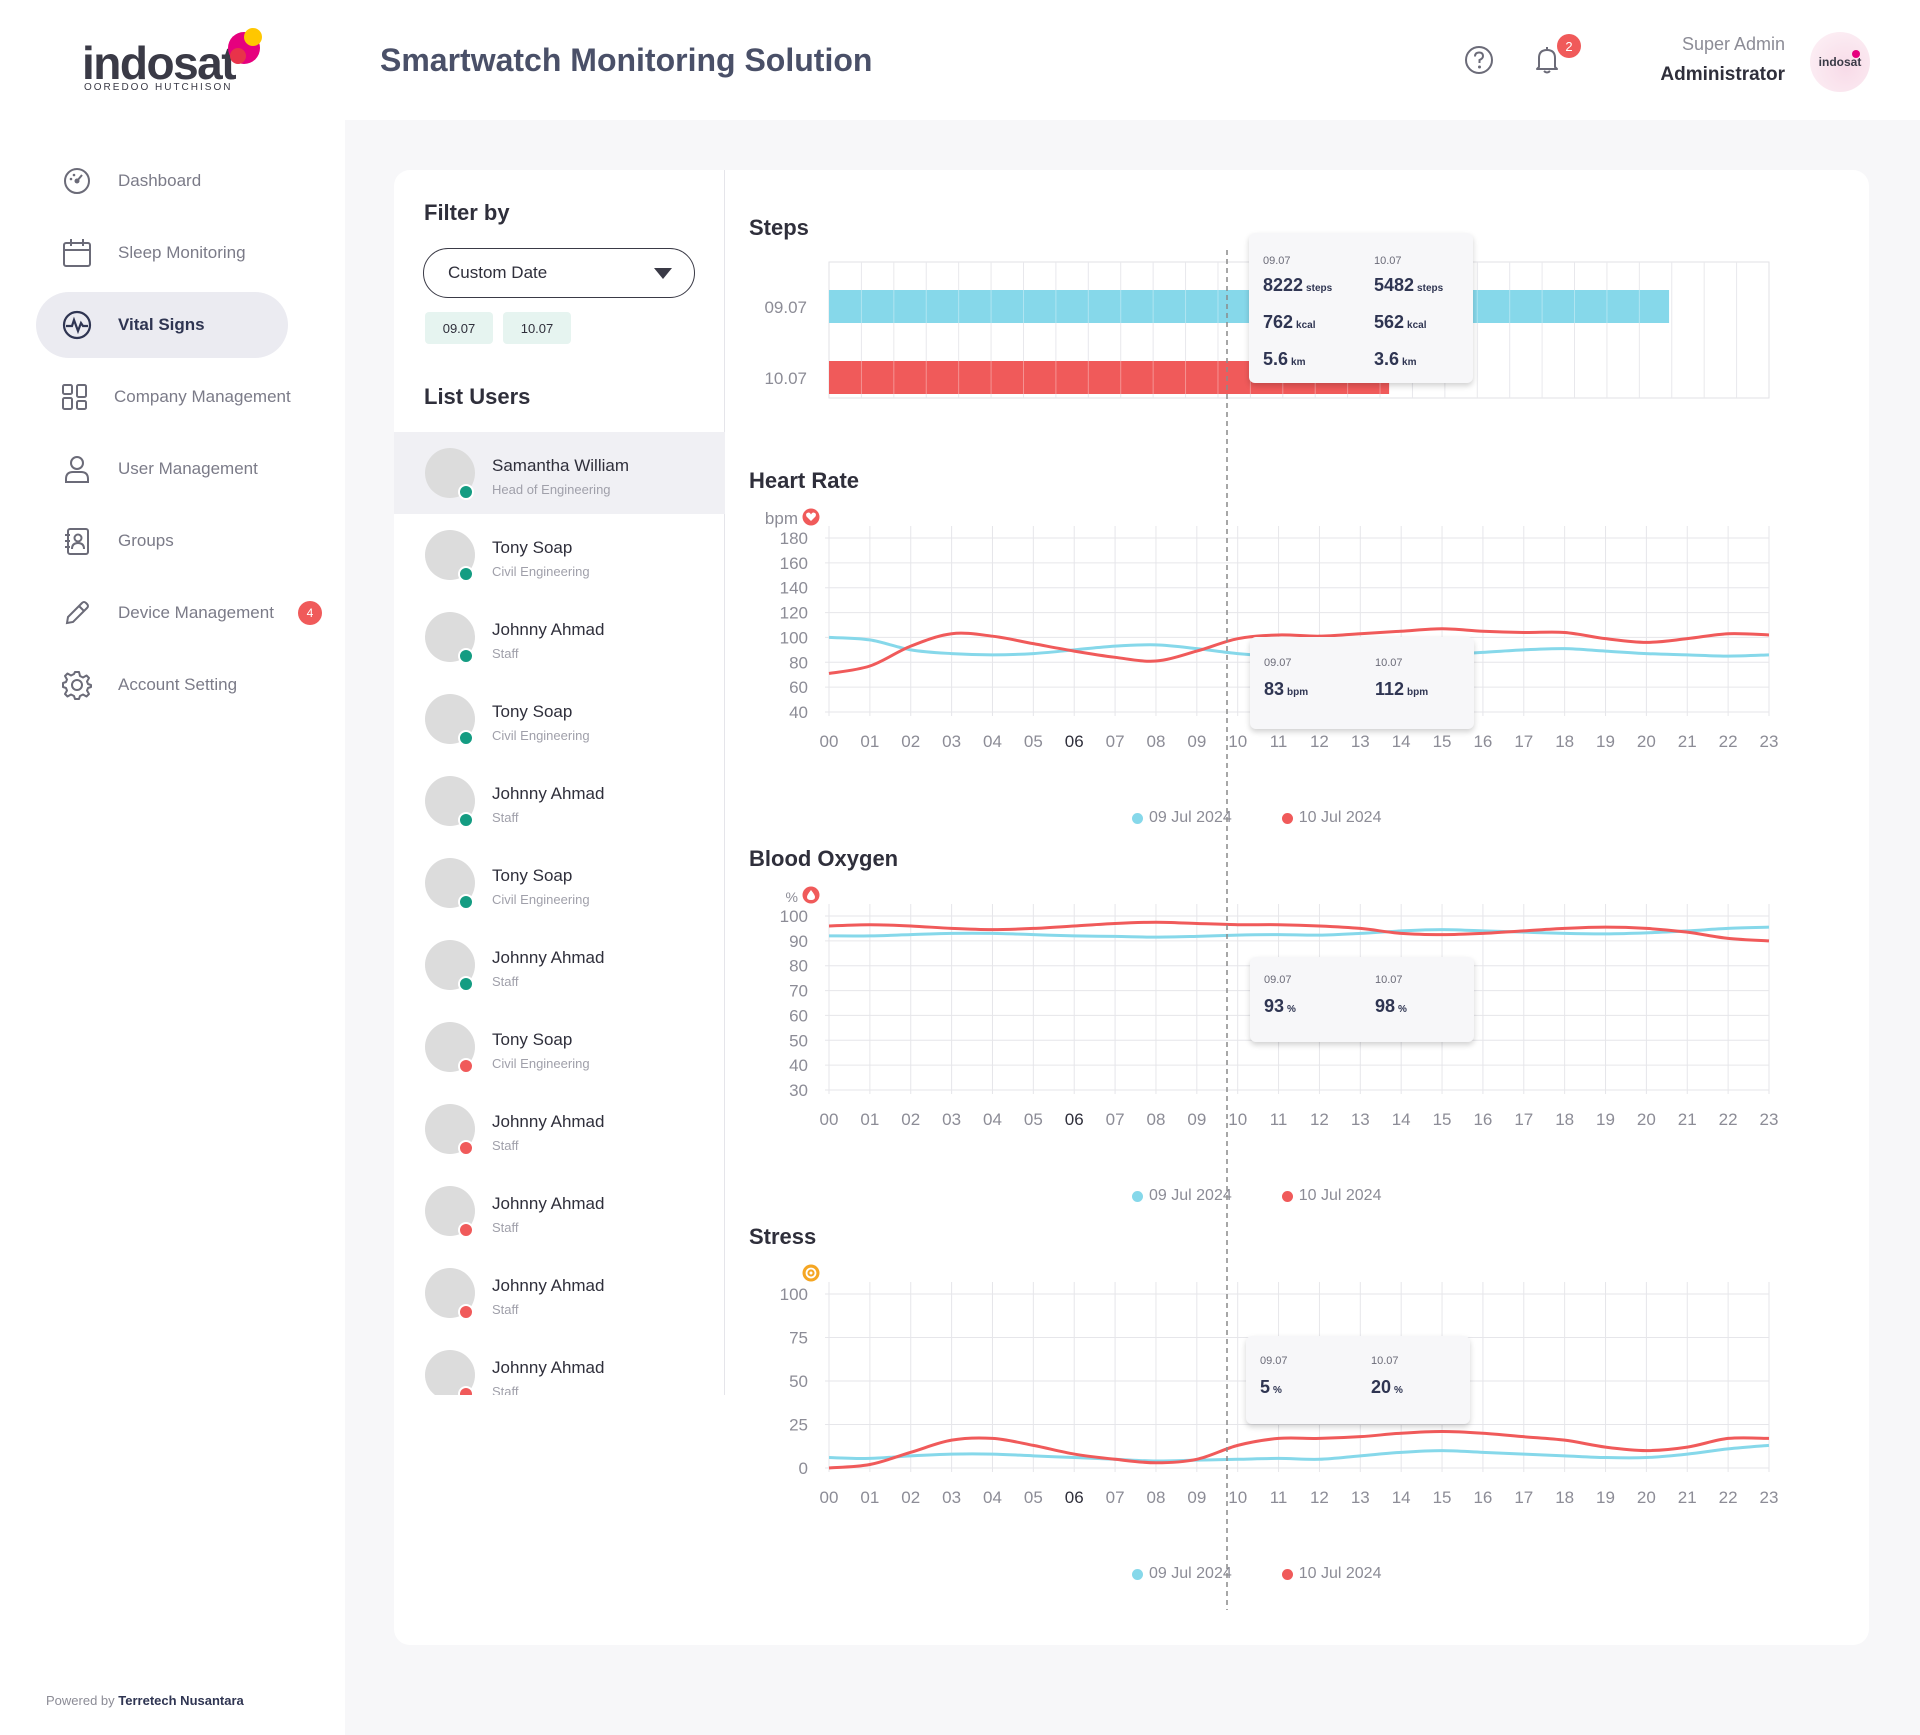  What do you see at coordinates (77, 613) in the screenshot?
I see `pencil-icon` at bounding box center [77, 613].